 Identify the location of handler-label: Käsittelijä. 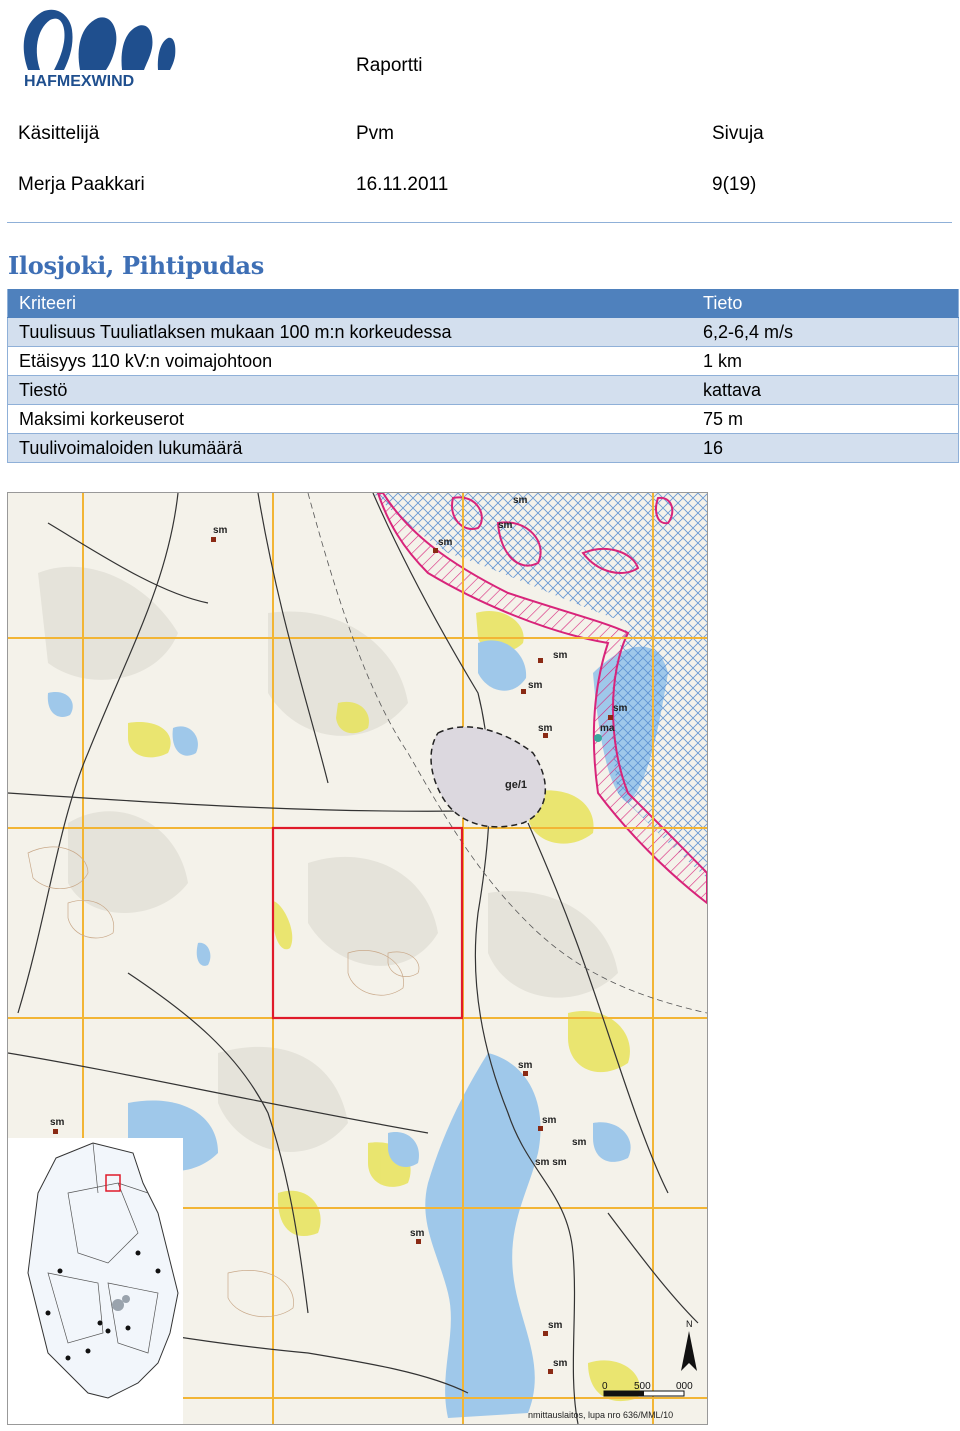
(59, 133).